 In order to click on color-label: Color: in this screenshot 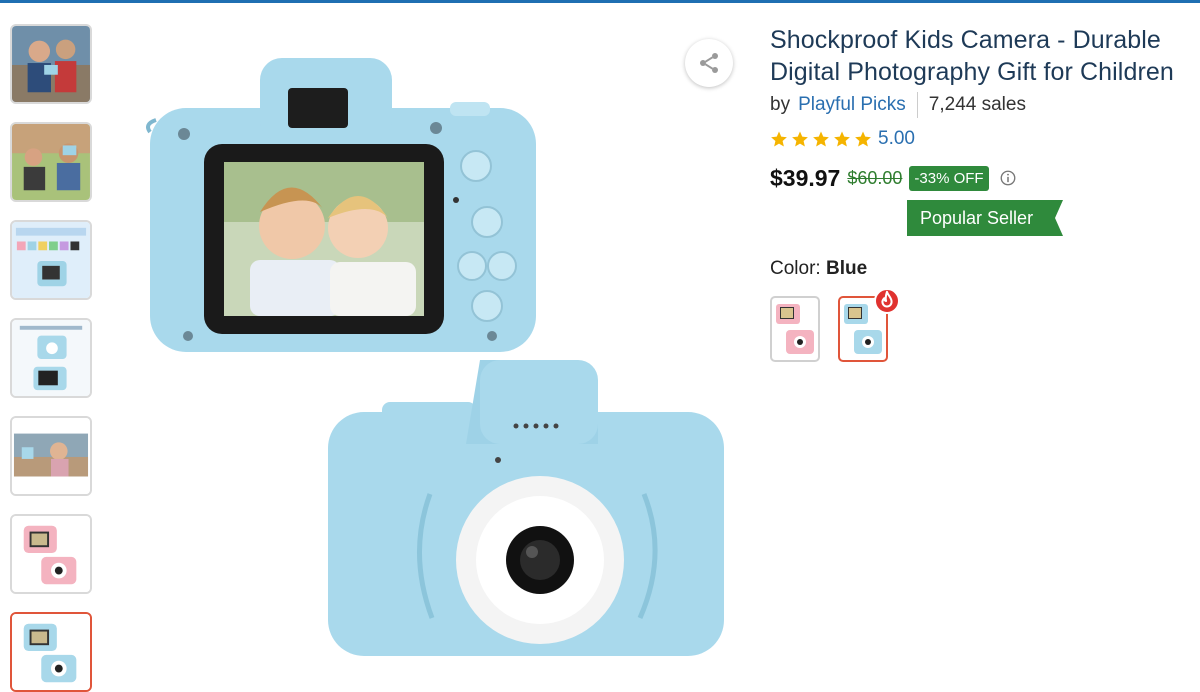, I will do `click(795, 268)`.